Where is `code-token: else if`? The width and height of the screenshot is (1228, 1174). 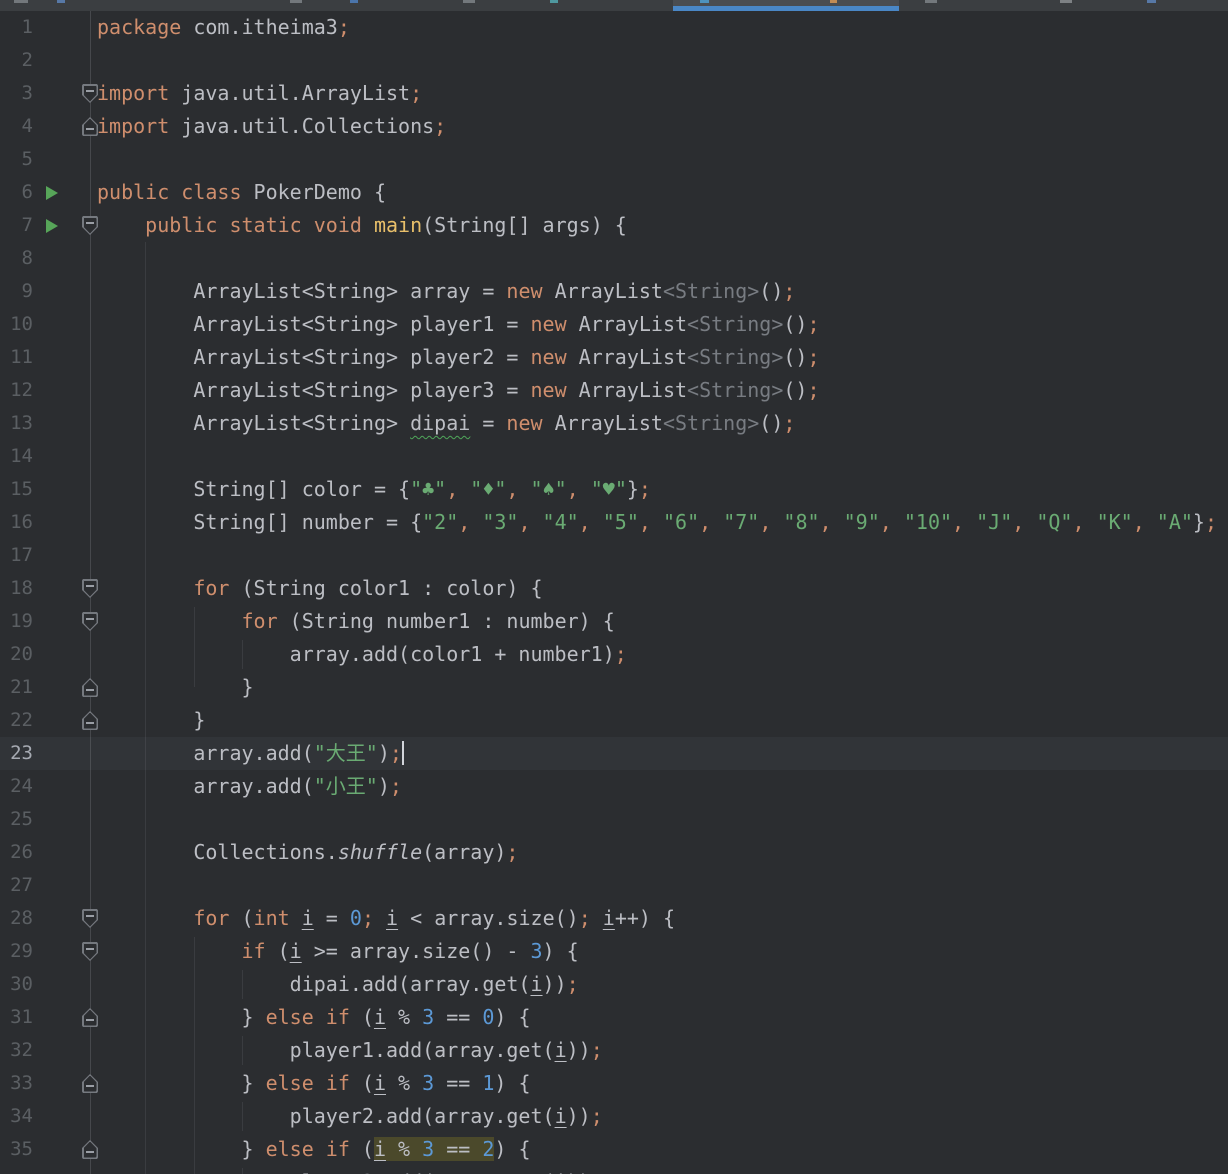
code-token: else if is located at coordinates (307, 1149).